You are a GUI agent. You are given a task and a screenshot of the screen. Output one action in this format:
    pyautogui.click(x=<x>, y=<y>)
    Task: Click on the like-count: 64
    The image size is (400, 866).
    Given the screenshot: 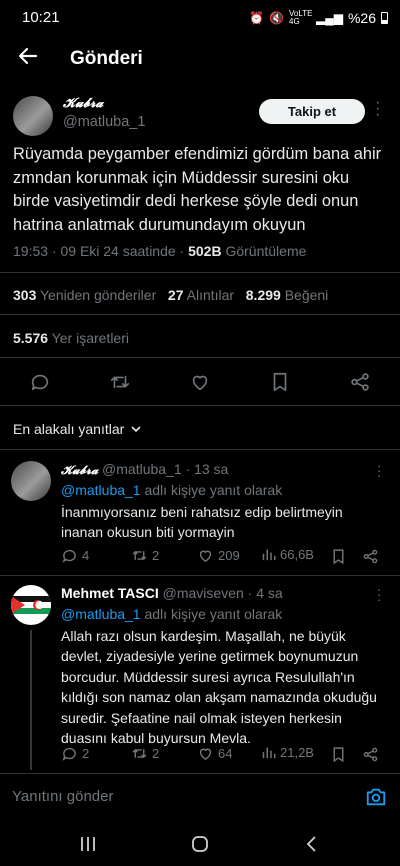 What is the action you would take?
    pyautogui.click(x=225, y=753)
    